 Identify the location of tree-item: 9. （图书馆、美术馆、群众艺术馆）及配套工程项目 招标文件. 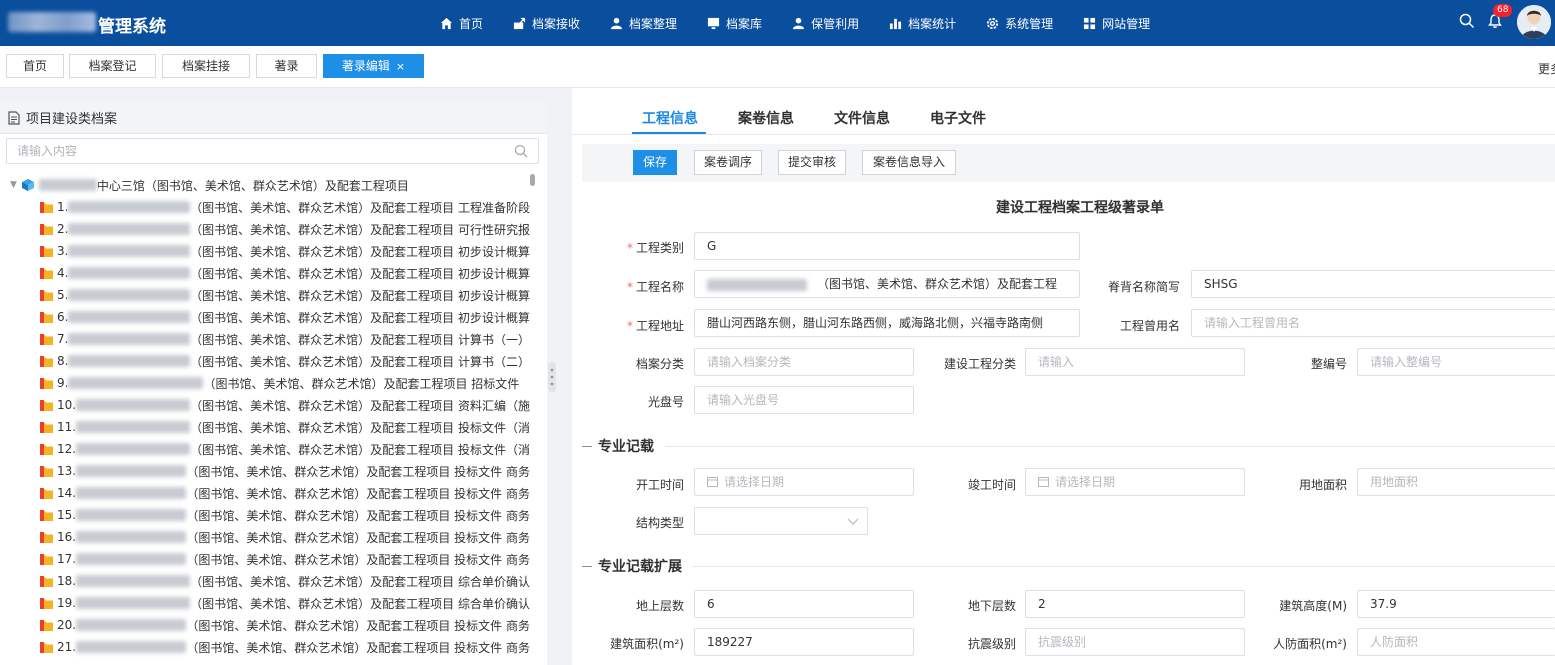
(285, 383).